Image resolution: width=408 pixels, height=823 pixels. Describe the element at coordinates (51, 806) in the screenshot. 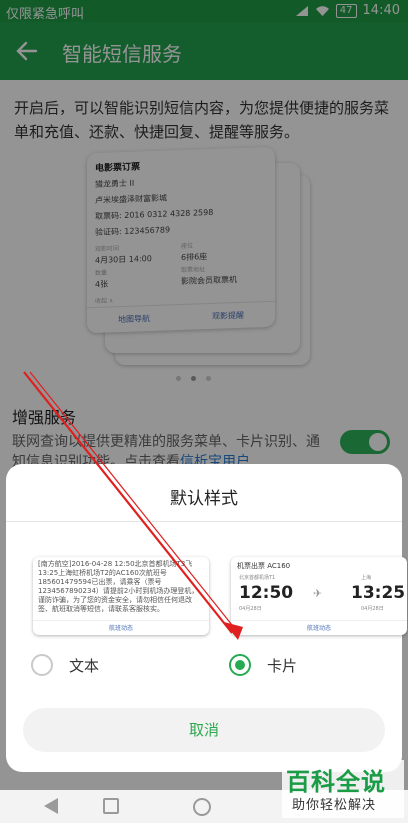

I see `nav-back-icon` at that location.